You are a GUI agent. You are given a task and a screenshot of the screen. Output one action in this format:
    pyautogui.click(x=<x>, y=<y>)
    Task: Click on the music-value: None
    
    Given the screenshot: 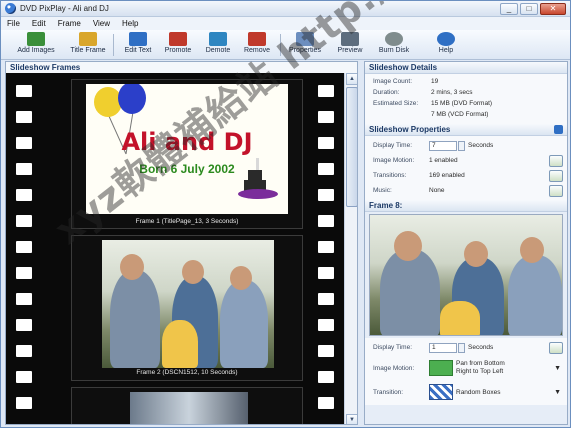 What is the action you would take?
    pyautogui.click(x=437, y=190)
    